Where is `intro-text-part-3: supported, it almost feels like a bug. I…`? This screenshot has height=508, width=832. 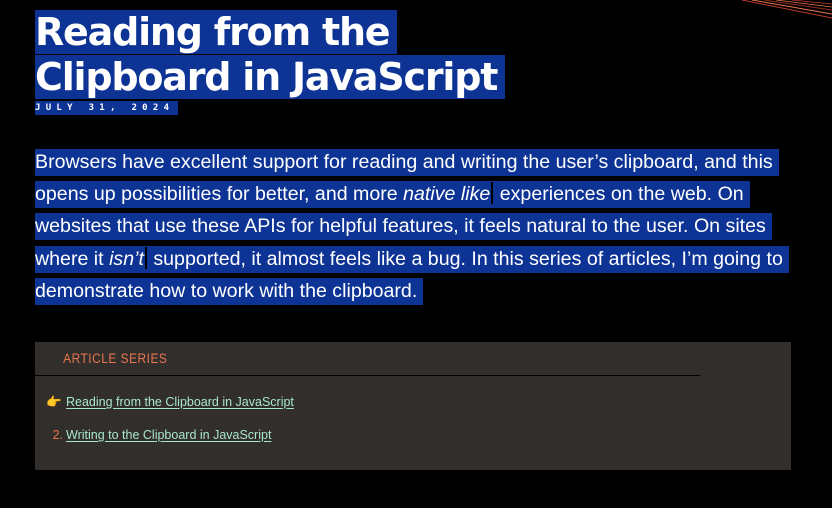 intro-text-part-3: supported, it almost feels like a bug. I… is located at coordinates (409, 274).